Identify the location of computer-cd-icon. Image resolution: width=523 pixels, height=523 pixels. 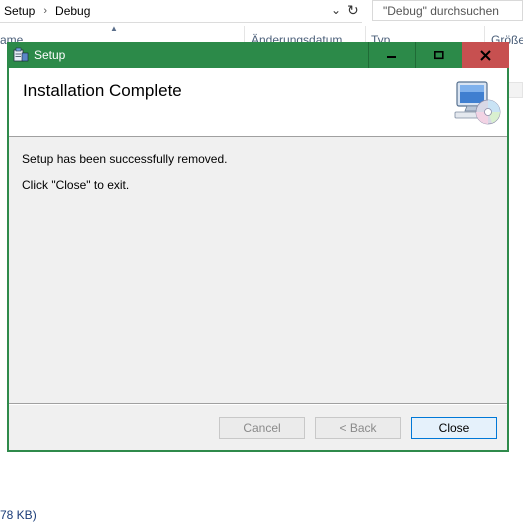
(477, 103).